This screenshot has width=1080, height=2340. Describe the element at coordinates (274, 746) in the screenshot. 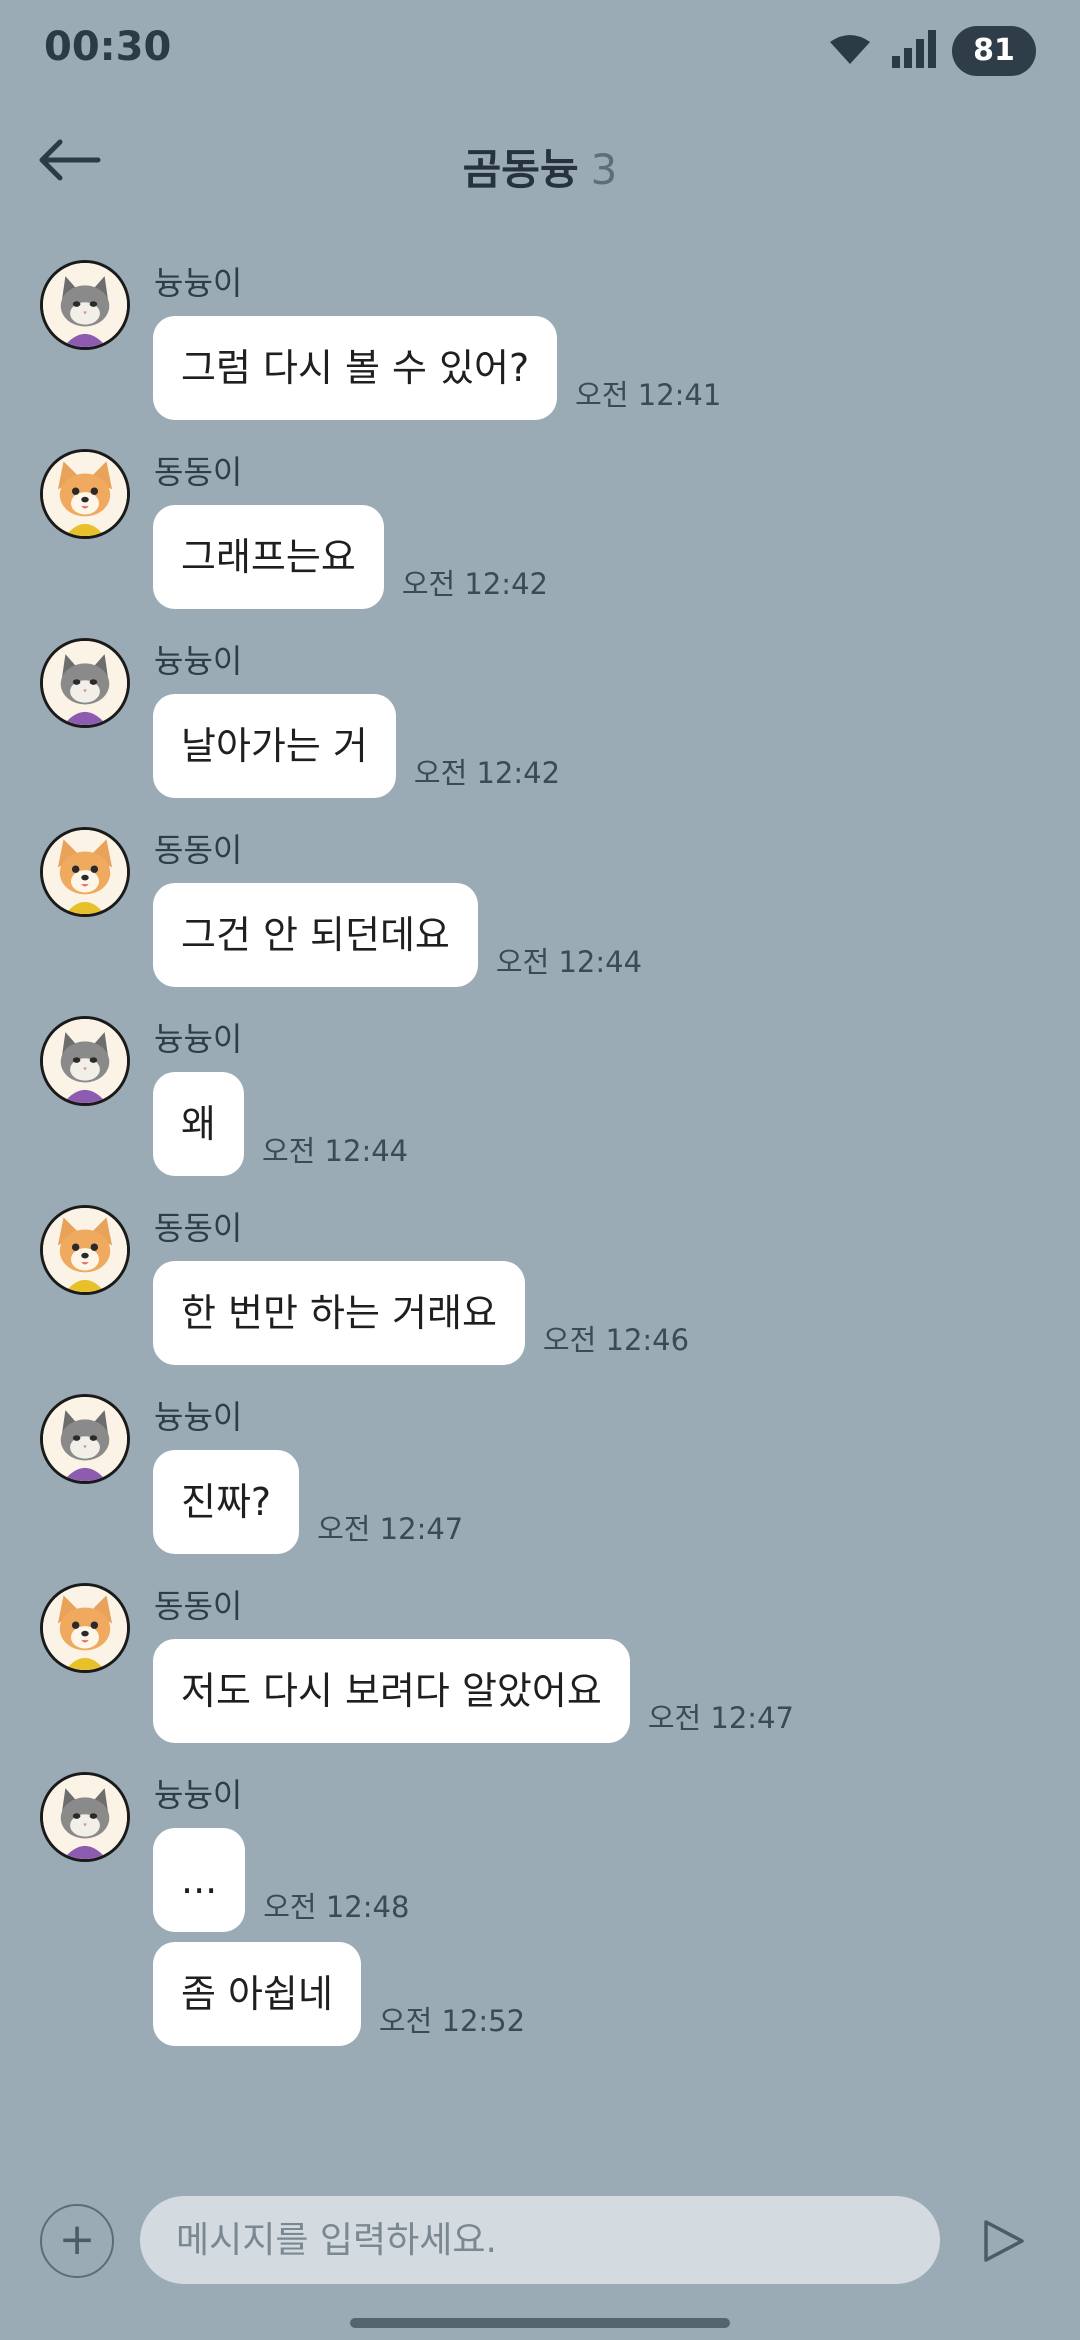

I see `message-bubble: 날아가는 거` at that location.